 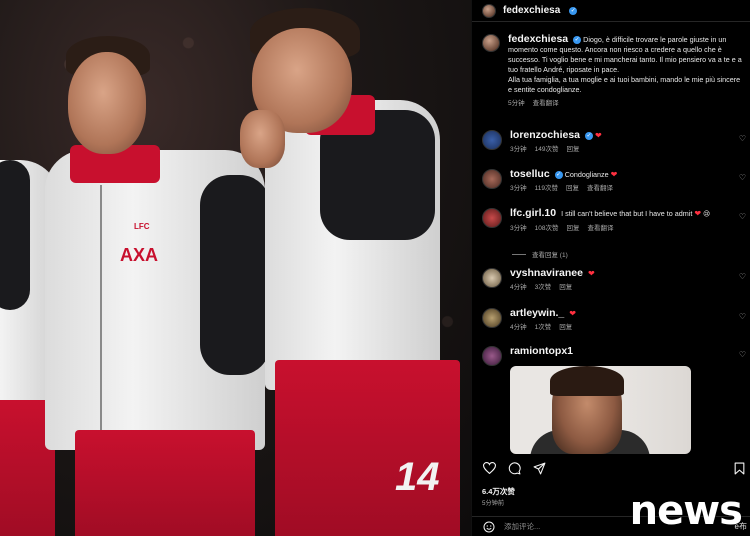 I want to click on caption-time: 5分钟, so click(x=516, y=103).